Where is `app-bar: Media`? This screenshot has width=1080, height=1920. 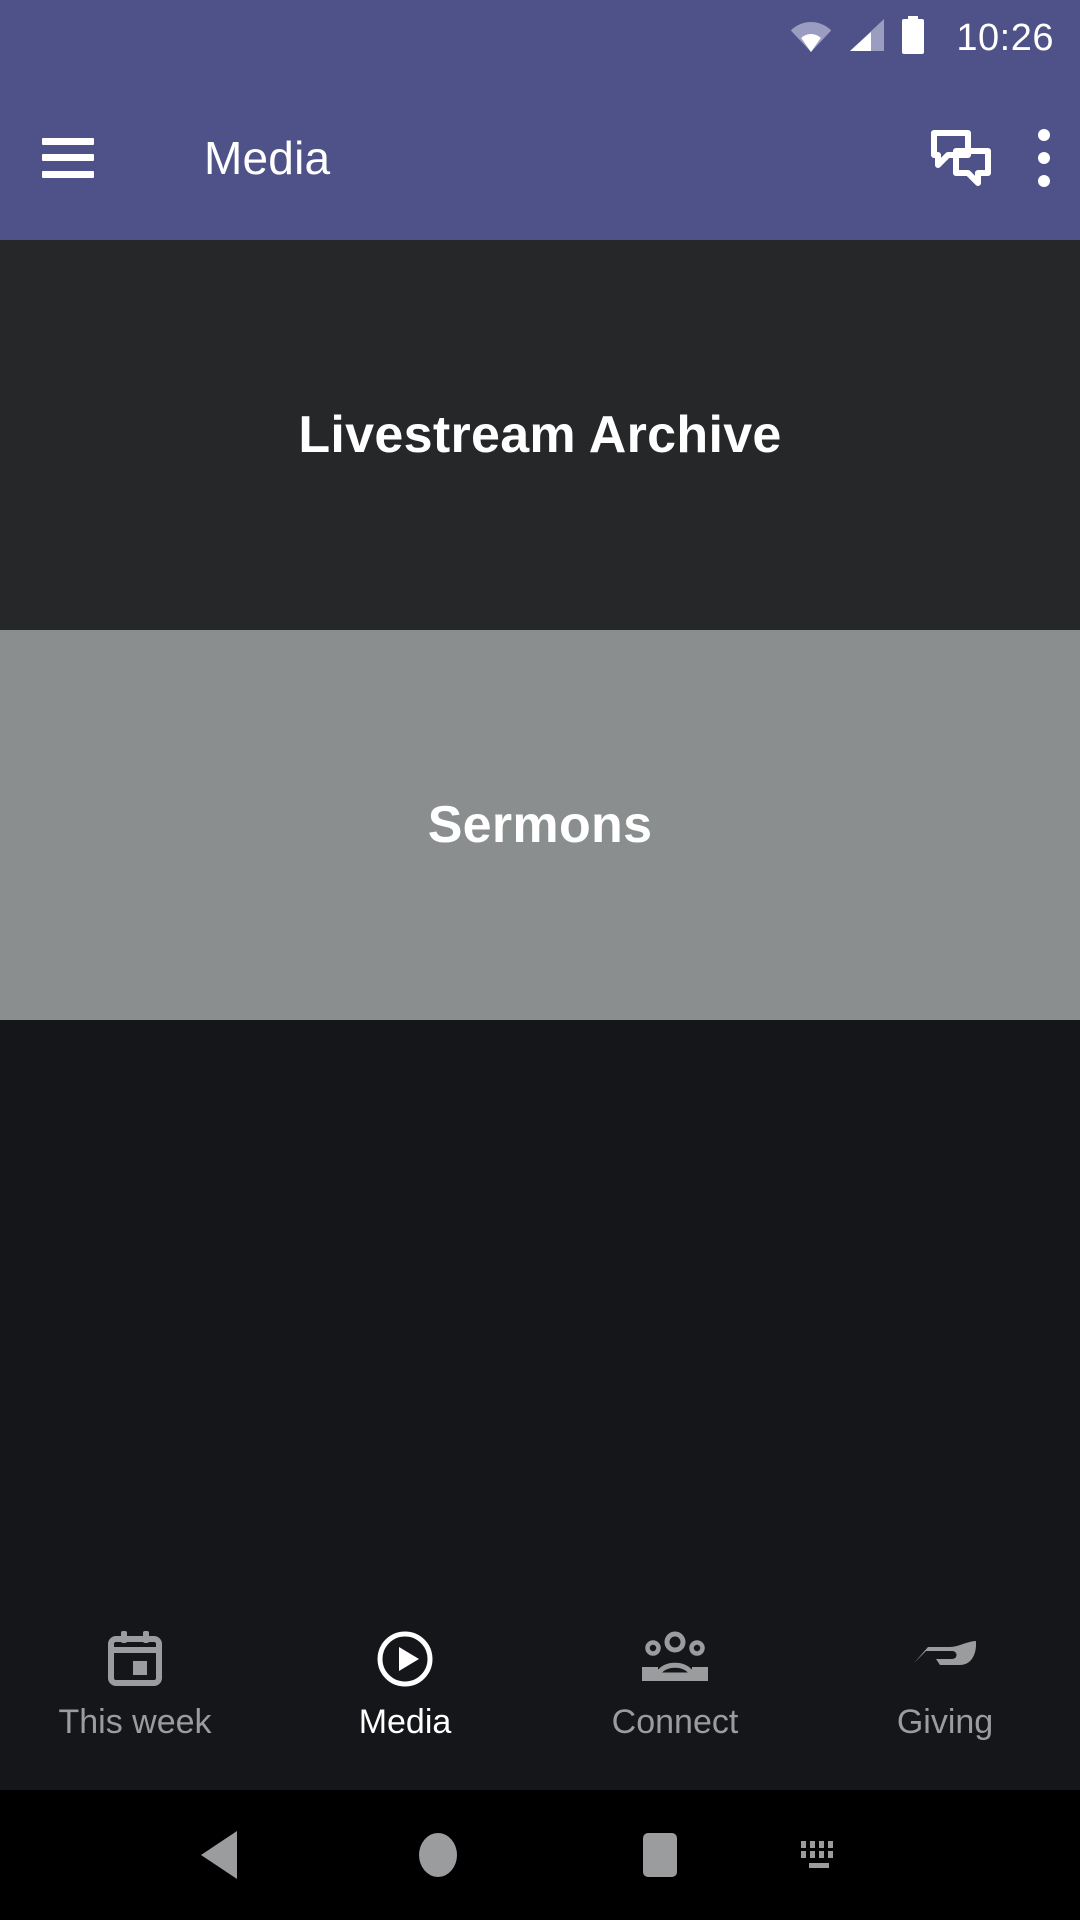
app-bar: Media is located at coordinates (540, 157).